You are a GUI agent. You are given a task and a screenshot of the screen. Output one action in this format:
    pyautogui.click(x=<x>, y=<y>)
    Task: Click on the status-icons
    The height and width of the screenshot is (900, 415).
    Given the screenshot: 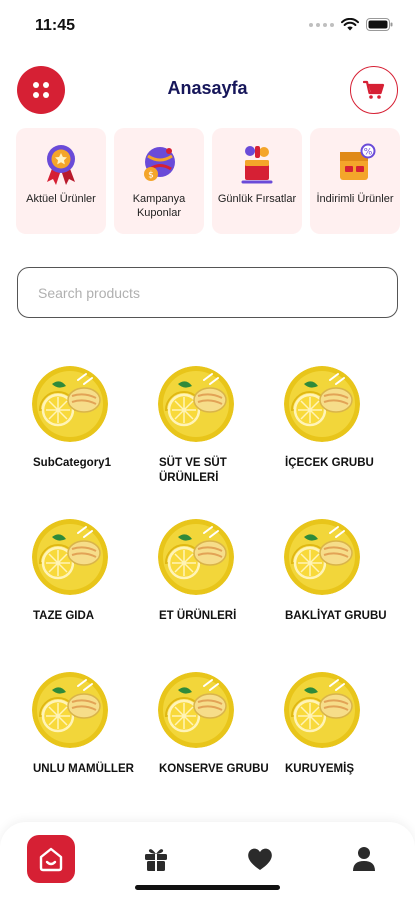 What is the action you would take?
    pyautogui.click(x=351, y=24)
    